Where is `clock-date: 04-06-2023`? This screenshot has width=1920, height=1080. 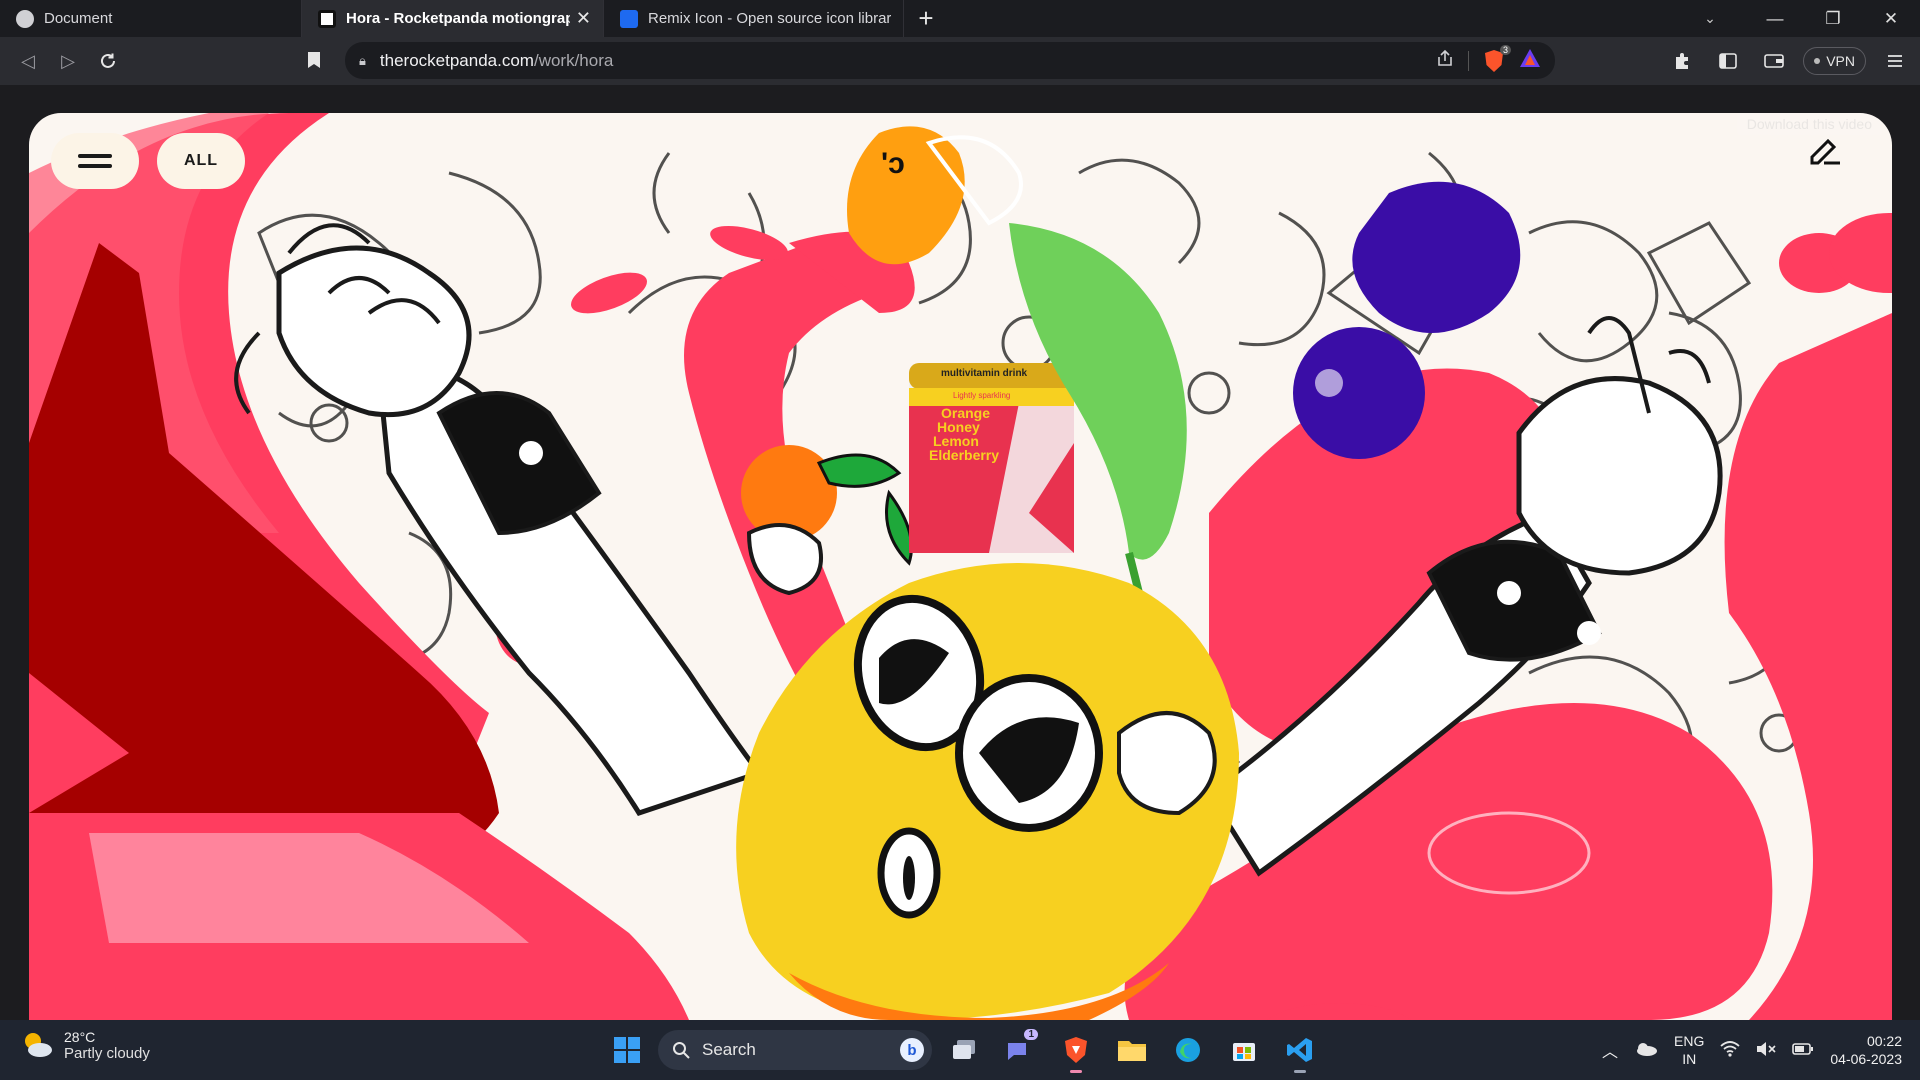 clock-date: 04-06-2023 is located at coordinates (1866, 1059).